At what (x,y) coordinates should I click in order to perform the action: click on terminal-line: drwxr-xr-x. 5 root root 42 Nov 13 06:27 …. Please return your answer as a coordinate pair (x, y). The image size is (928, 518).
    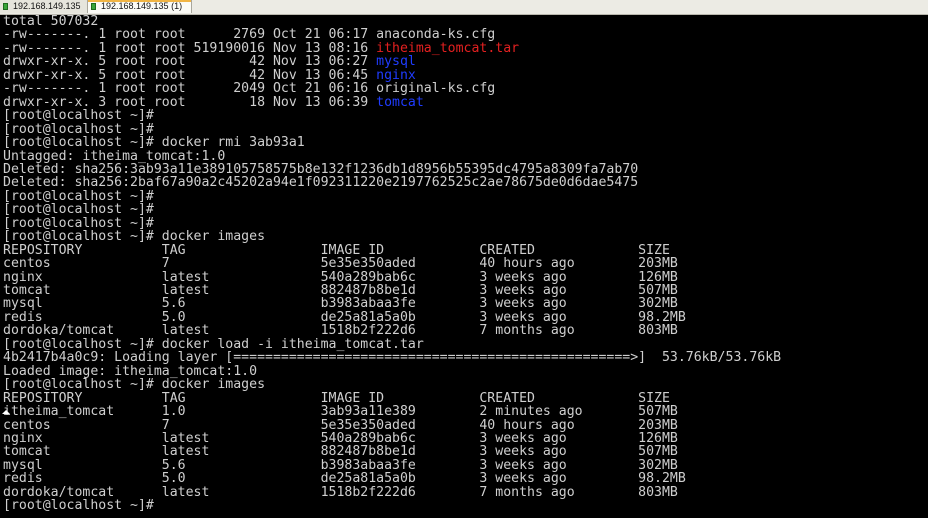
    Looking at the image, I should click on (209, 61).